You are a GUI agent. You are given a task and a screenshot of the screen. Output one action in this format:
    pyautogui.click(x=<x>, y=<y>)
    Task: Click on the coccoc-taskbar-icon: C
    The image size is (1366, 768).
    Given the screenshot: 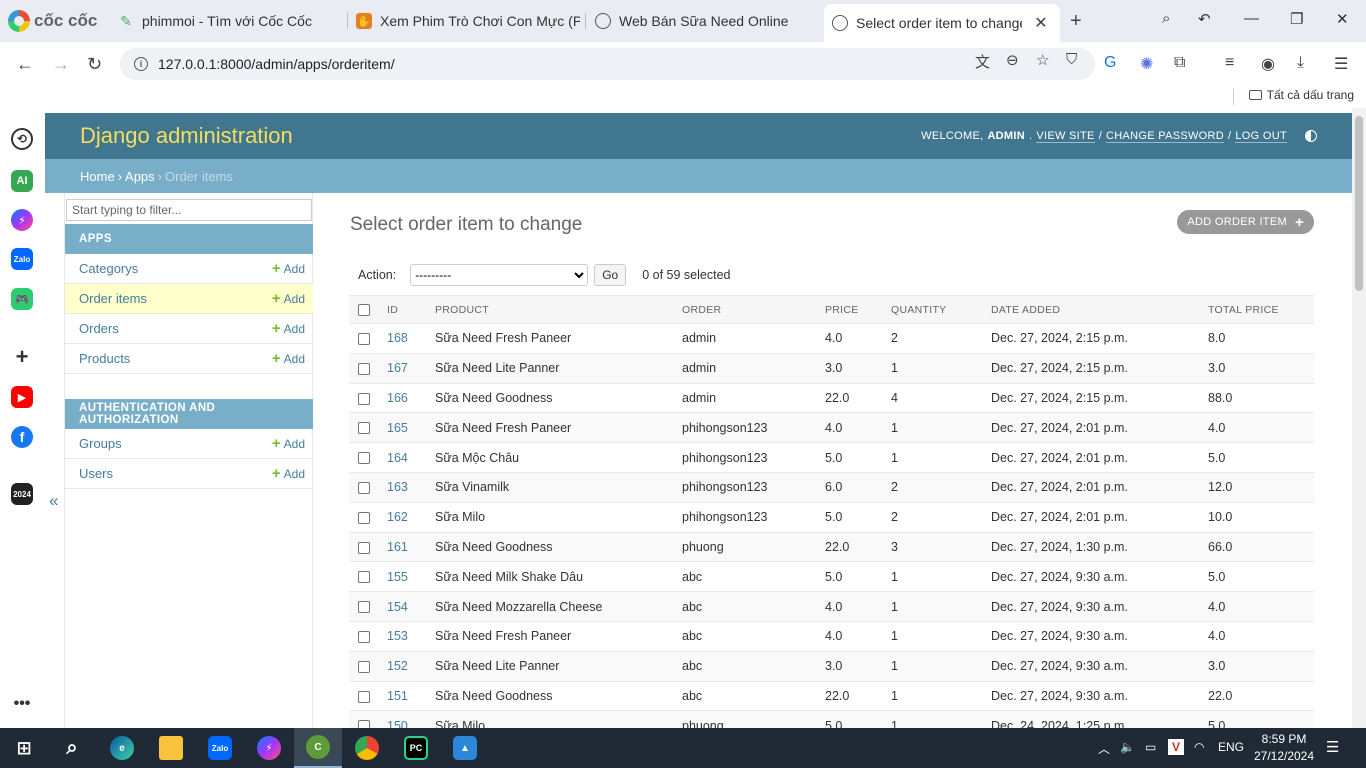 What is the action you would take?
    pyautogui.click(x=318, y=748)
    